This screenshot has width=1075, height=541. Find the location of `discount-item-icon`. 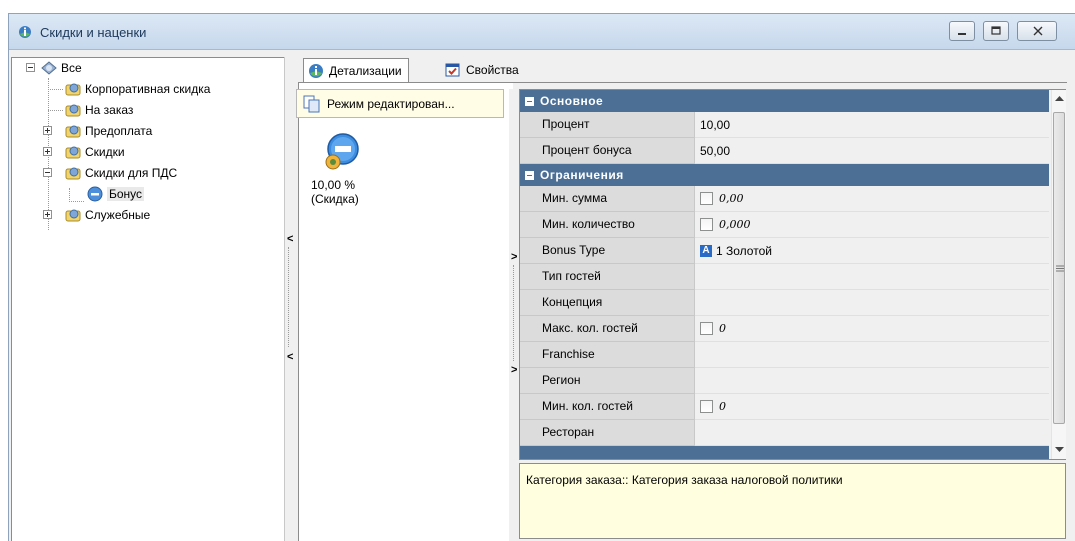

discount-item-icon is located at coordinates (342, 152).